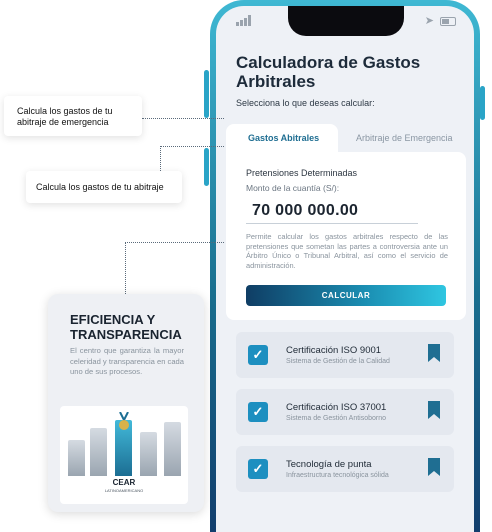 The width and height of the screenshot is (492, 532). I want to click on callout-standard: Calcula los gastos de tu abitraje, so click(104, 187).